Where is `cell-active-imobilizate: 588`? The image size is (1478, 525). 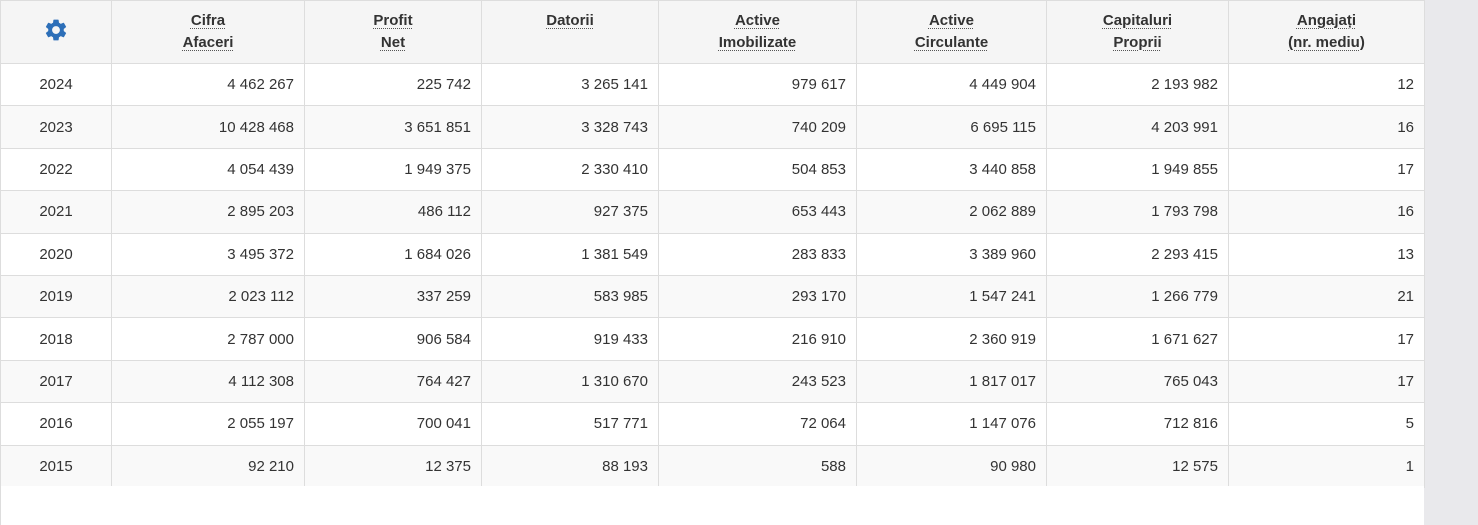
cell-active-imobilizate: 588 is located at coordinates (757, 466).